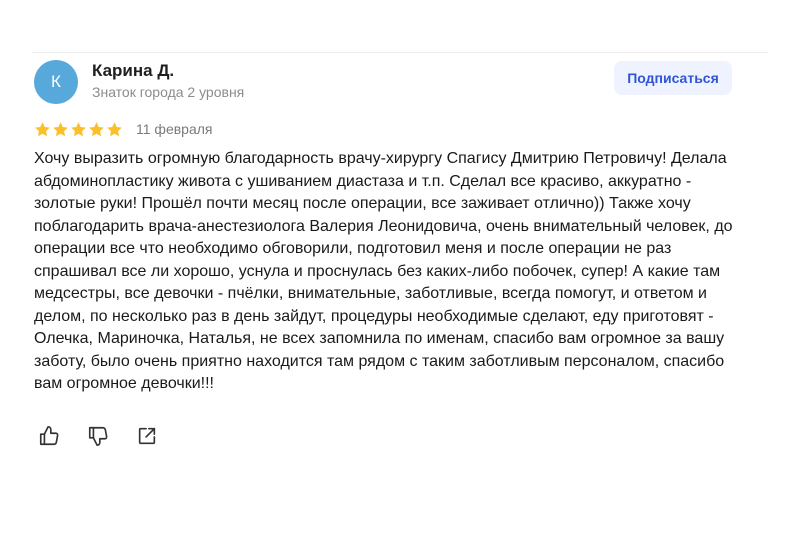 The height and width of the screenshot is (533, 800). Describe the element at coordinates (673, 78) in the screenshot. I see `subscribe-button: Подписаться` at that location.